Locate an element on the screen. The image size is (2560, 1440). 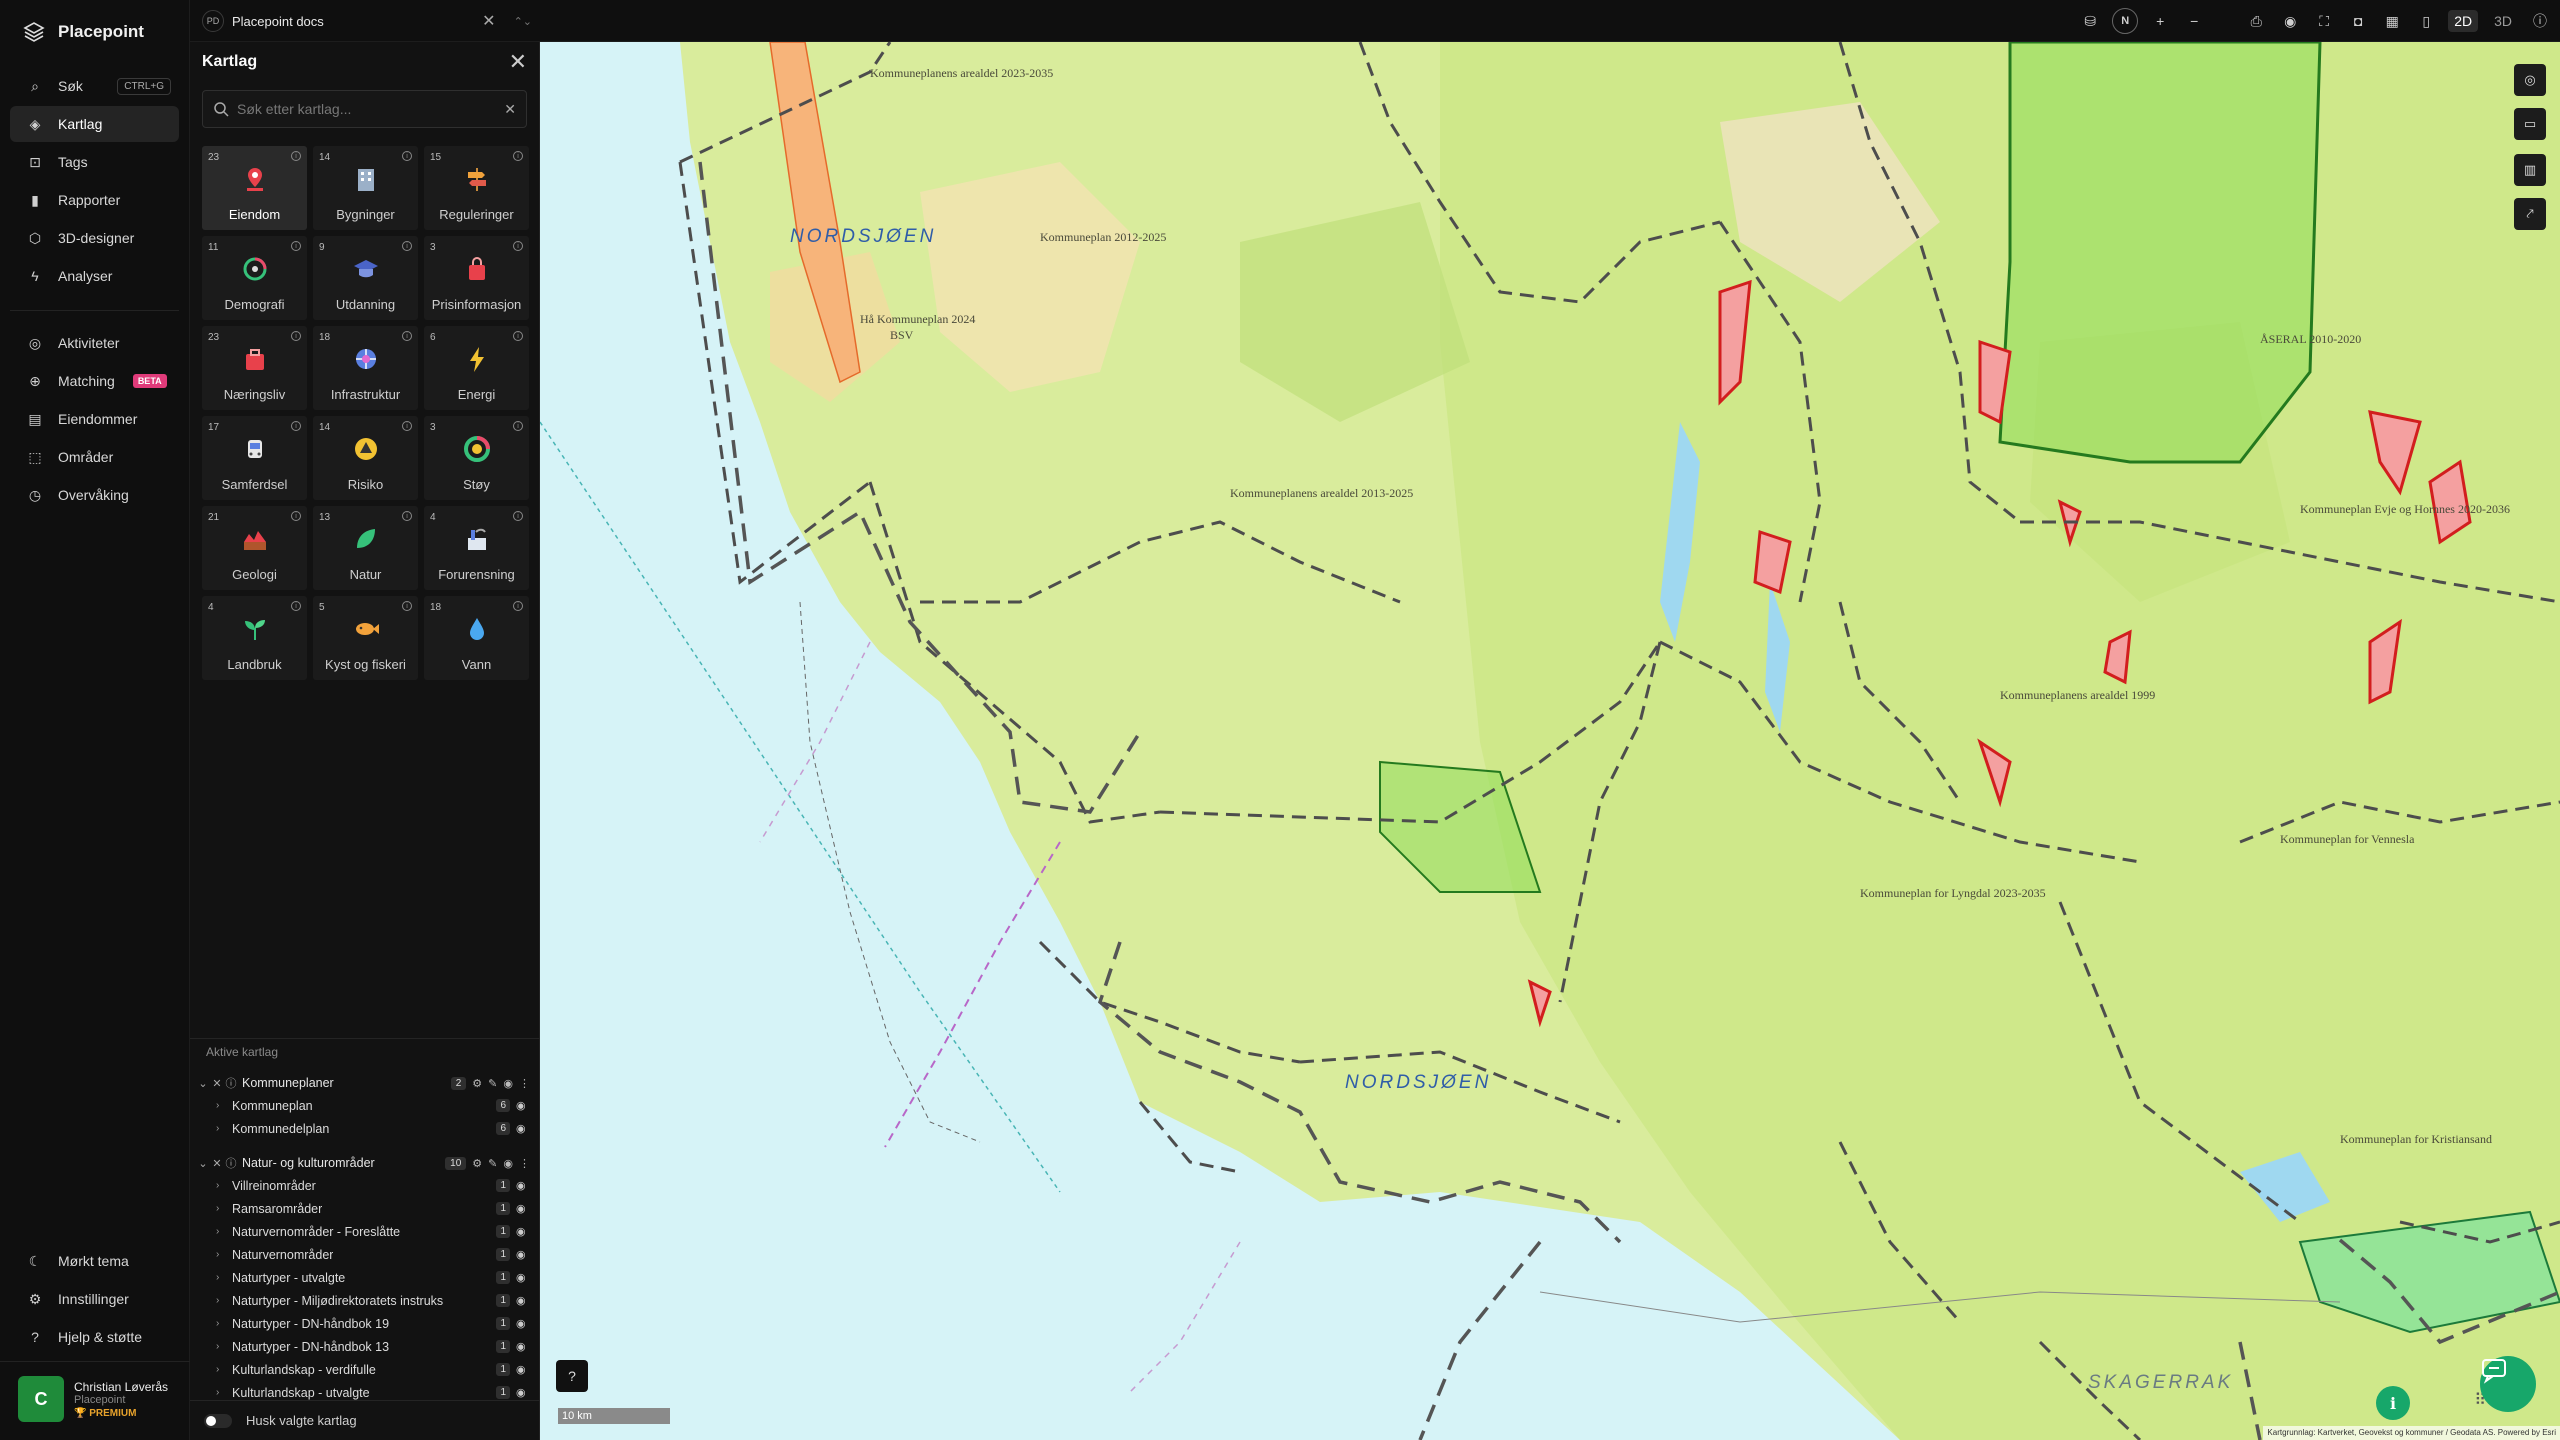
category-tile-geologi: 21 i Geologi is located at coordinates (254, 548).